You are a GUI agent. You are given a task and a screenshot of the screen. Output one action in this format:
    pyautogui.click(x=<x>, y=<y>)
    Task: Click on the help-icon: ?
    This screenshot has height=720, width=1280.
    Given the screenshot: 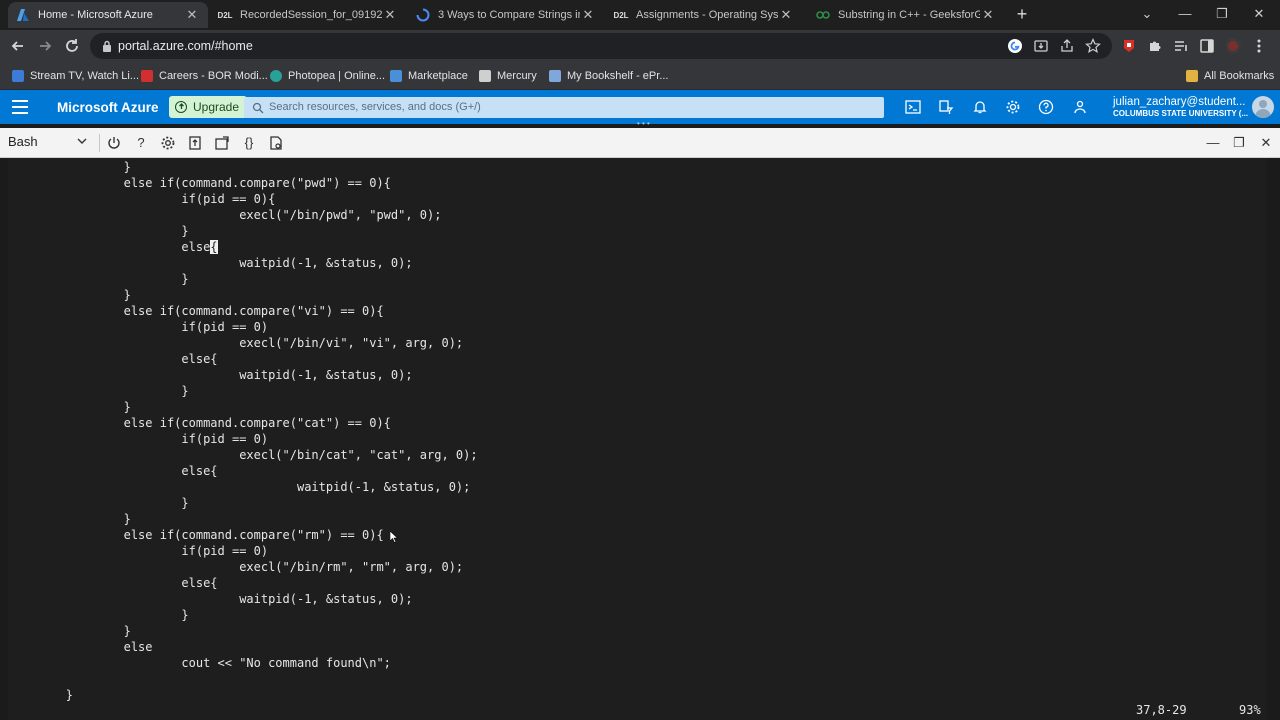 What is the action you would take?
    pyautogui.click(x=141, y=143)
    